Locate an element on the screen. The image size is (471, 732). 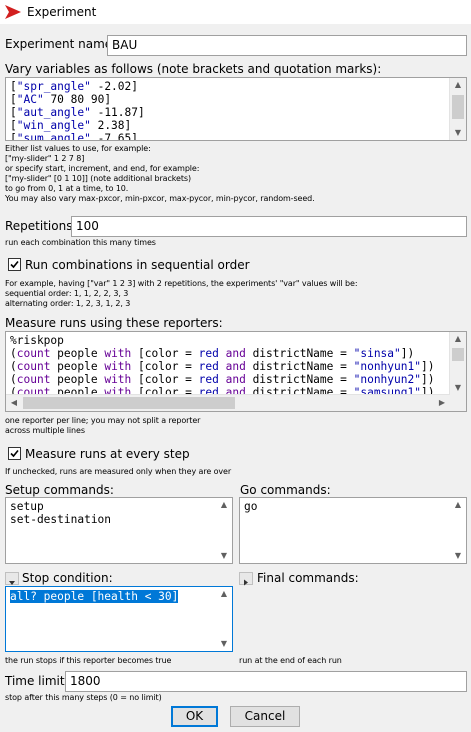
setup-command-line: setup is located at coordinates (27, 506).